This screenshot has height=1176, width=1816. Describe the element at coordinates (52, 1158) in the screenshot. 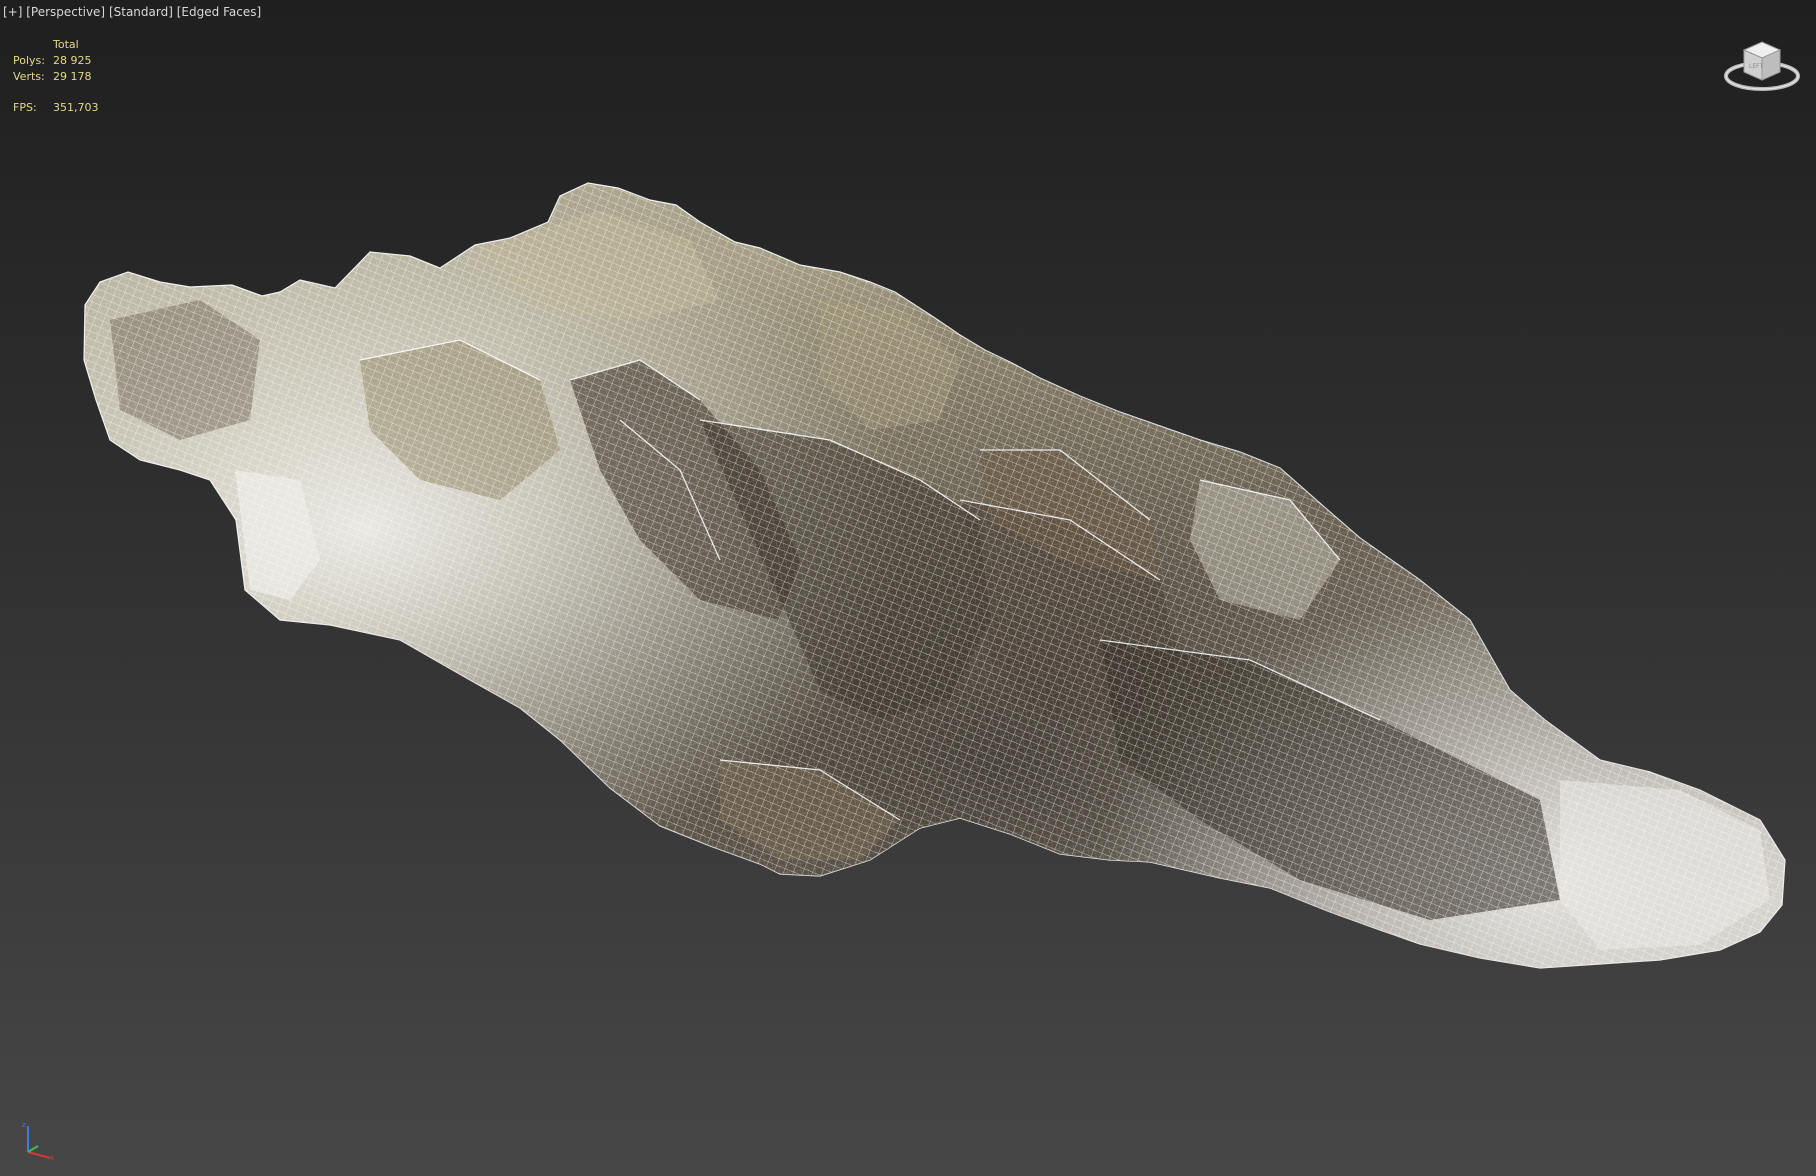

I see `svg-text: x` at that location.